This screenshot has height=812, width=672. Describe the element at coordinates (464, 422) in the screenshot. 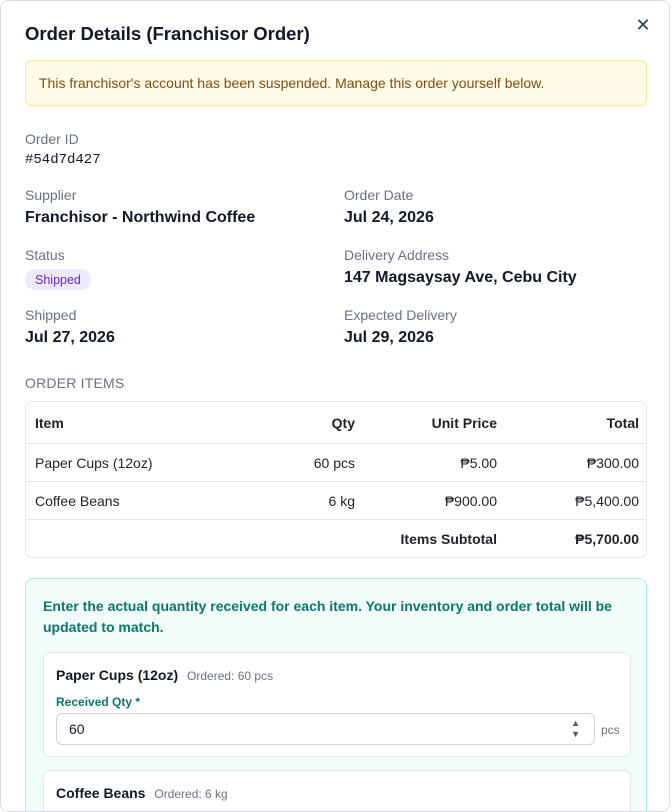

I see `column-header-unit-price: Unit Price` at that location.